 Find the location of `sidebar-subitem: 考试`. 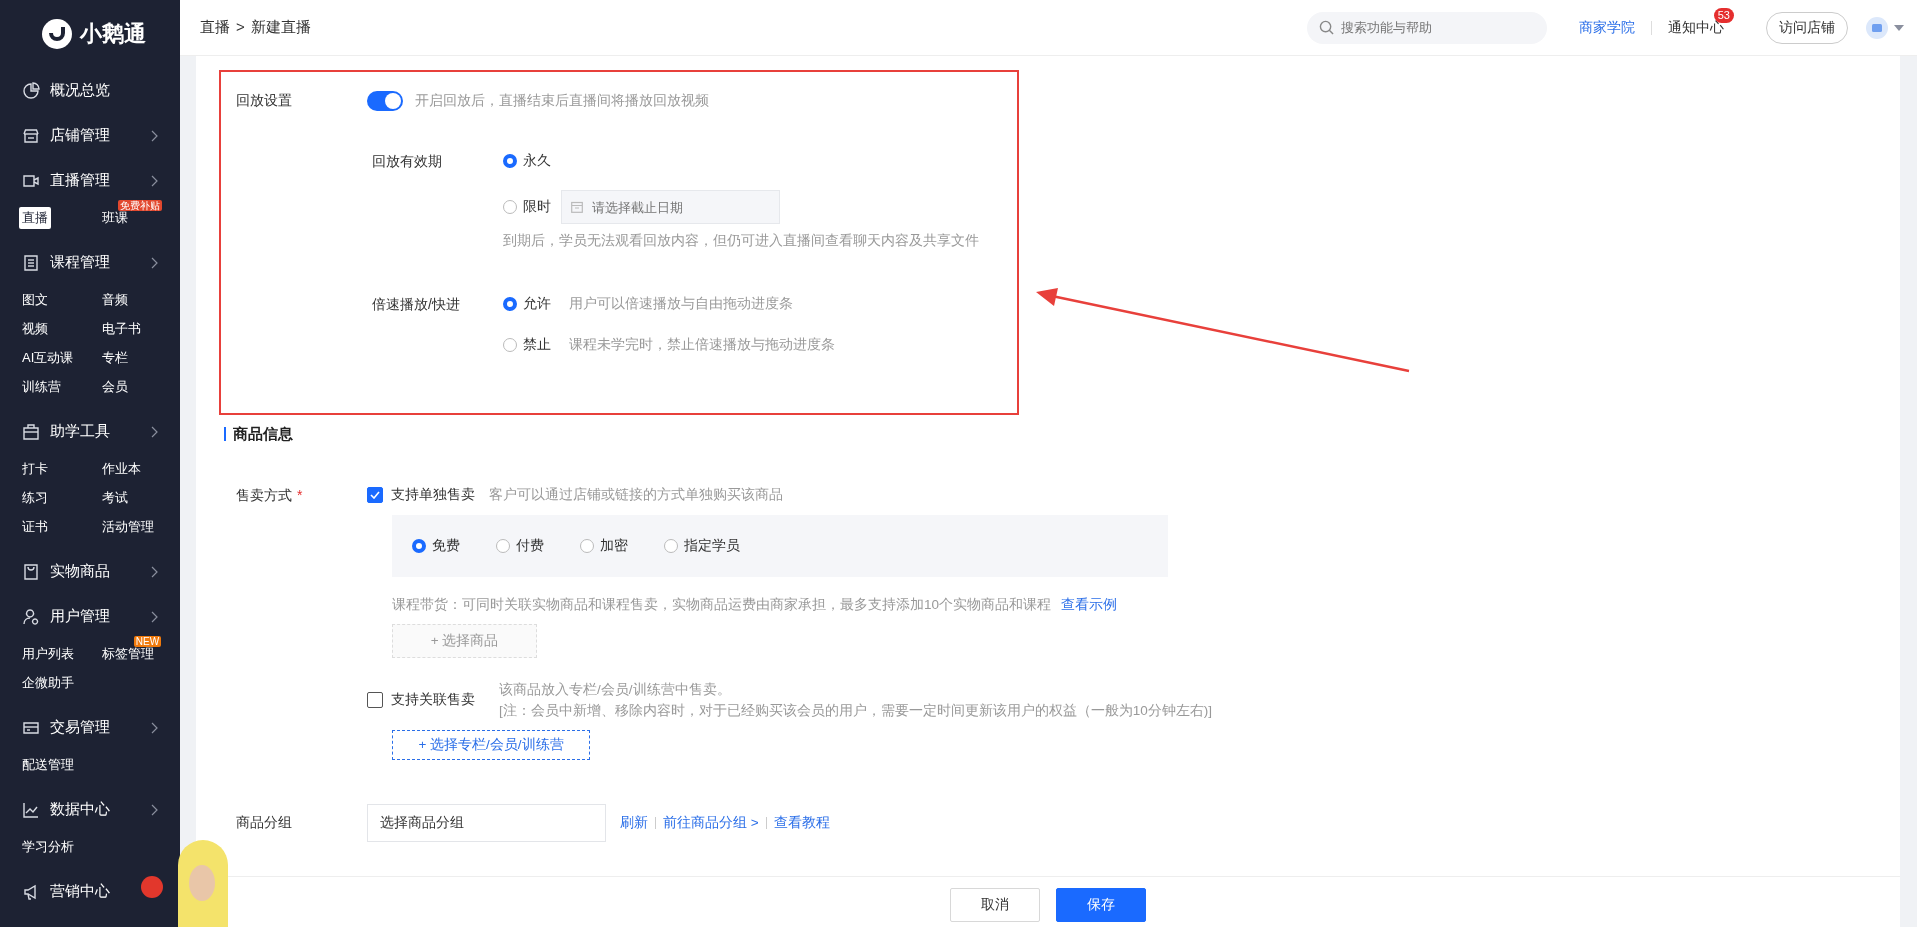

sidebar-subitem: 考试 is located at coordinates (115, 497).